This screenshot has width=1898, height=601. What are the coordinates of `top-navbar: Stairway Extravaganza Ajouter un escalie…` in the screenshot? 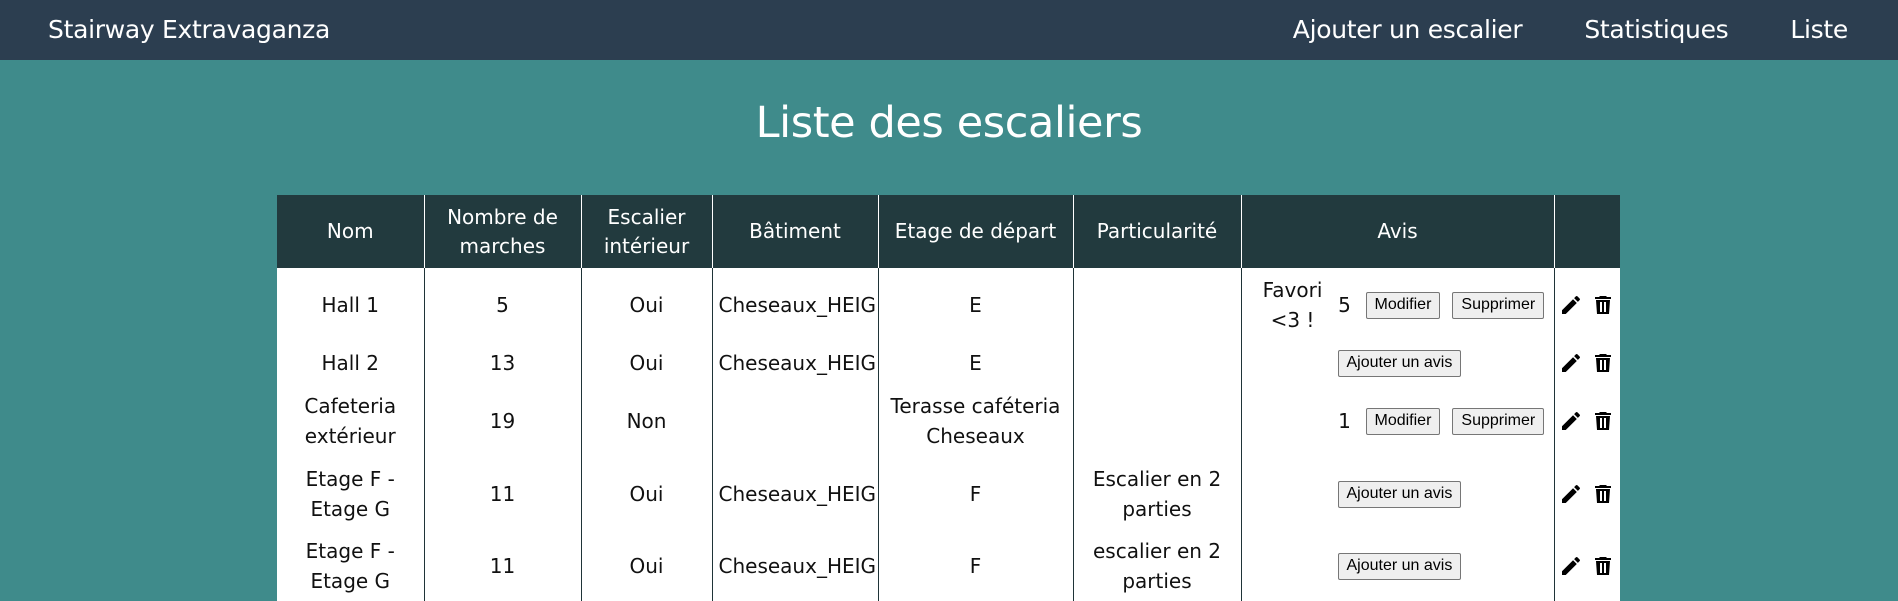 It's located at (949, 30).